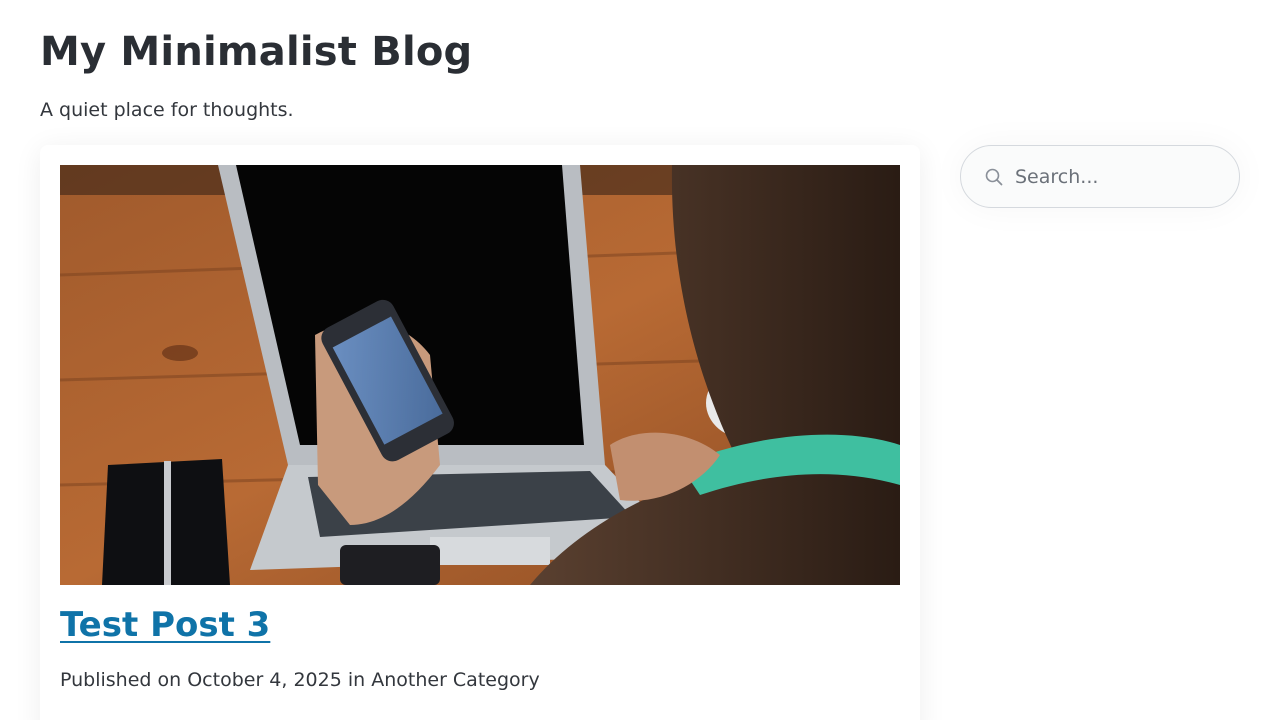 The image size is (1280, 720). Describe the element at coordinates (1115, 177) in the screenshot. I see `search-input` at that location.